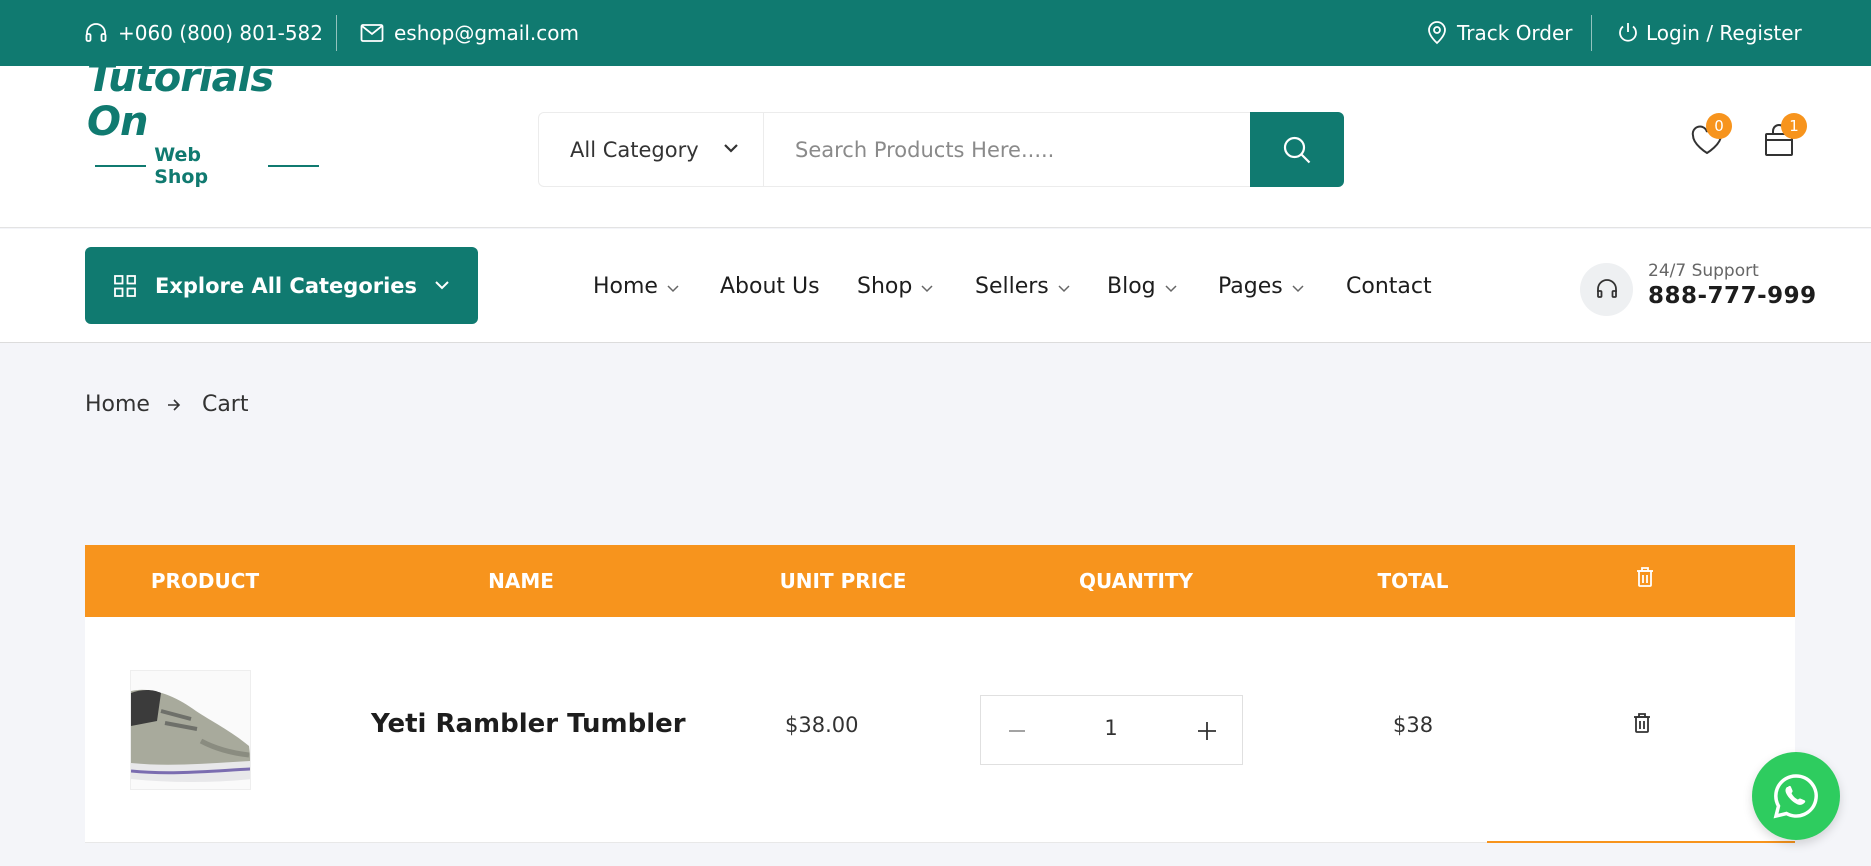  I want to click on product-thumbnail, so click(190, 730).